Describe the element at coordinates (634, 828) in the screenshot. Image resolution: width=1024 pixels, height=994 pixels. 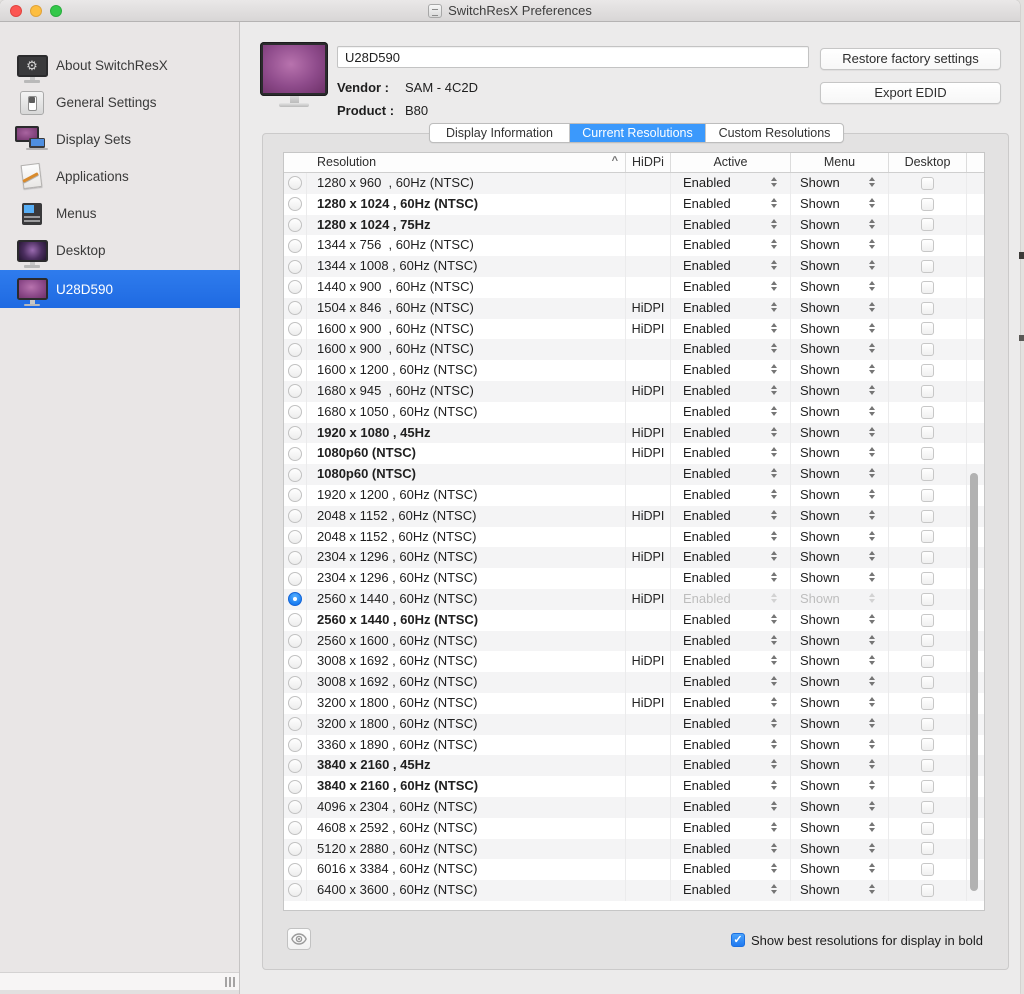
I see `table-row: 4608 x 2592 , 60Hz (NTSC) Enabled Shown` at that location.